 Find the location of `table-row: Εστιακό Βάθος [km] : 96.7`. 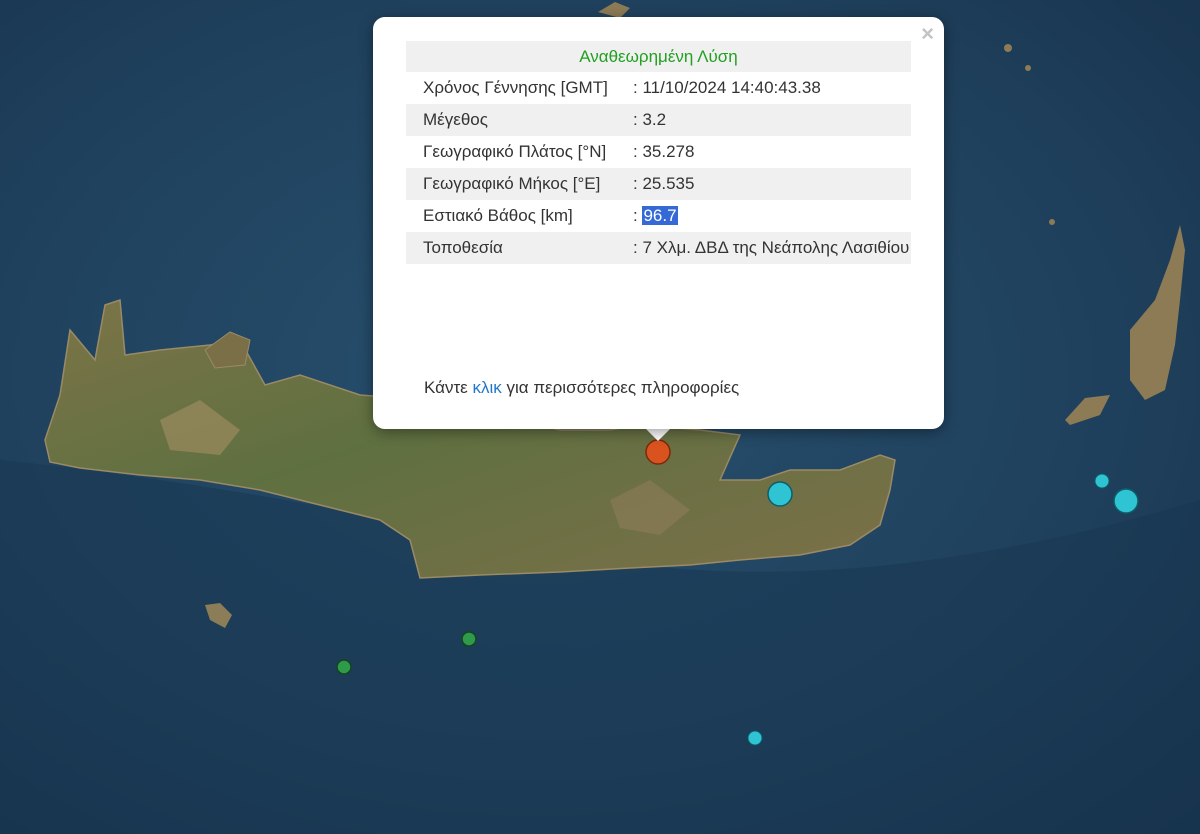

table-row: Εστιακό Βάθος [km] : 96.7 is located at coordinates (658, 216).